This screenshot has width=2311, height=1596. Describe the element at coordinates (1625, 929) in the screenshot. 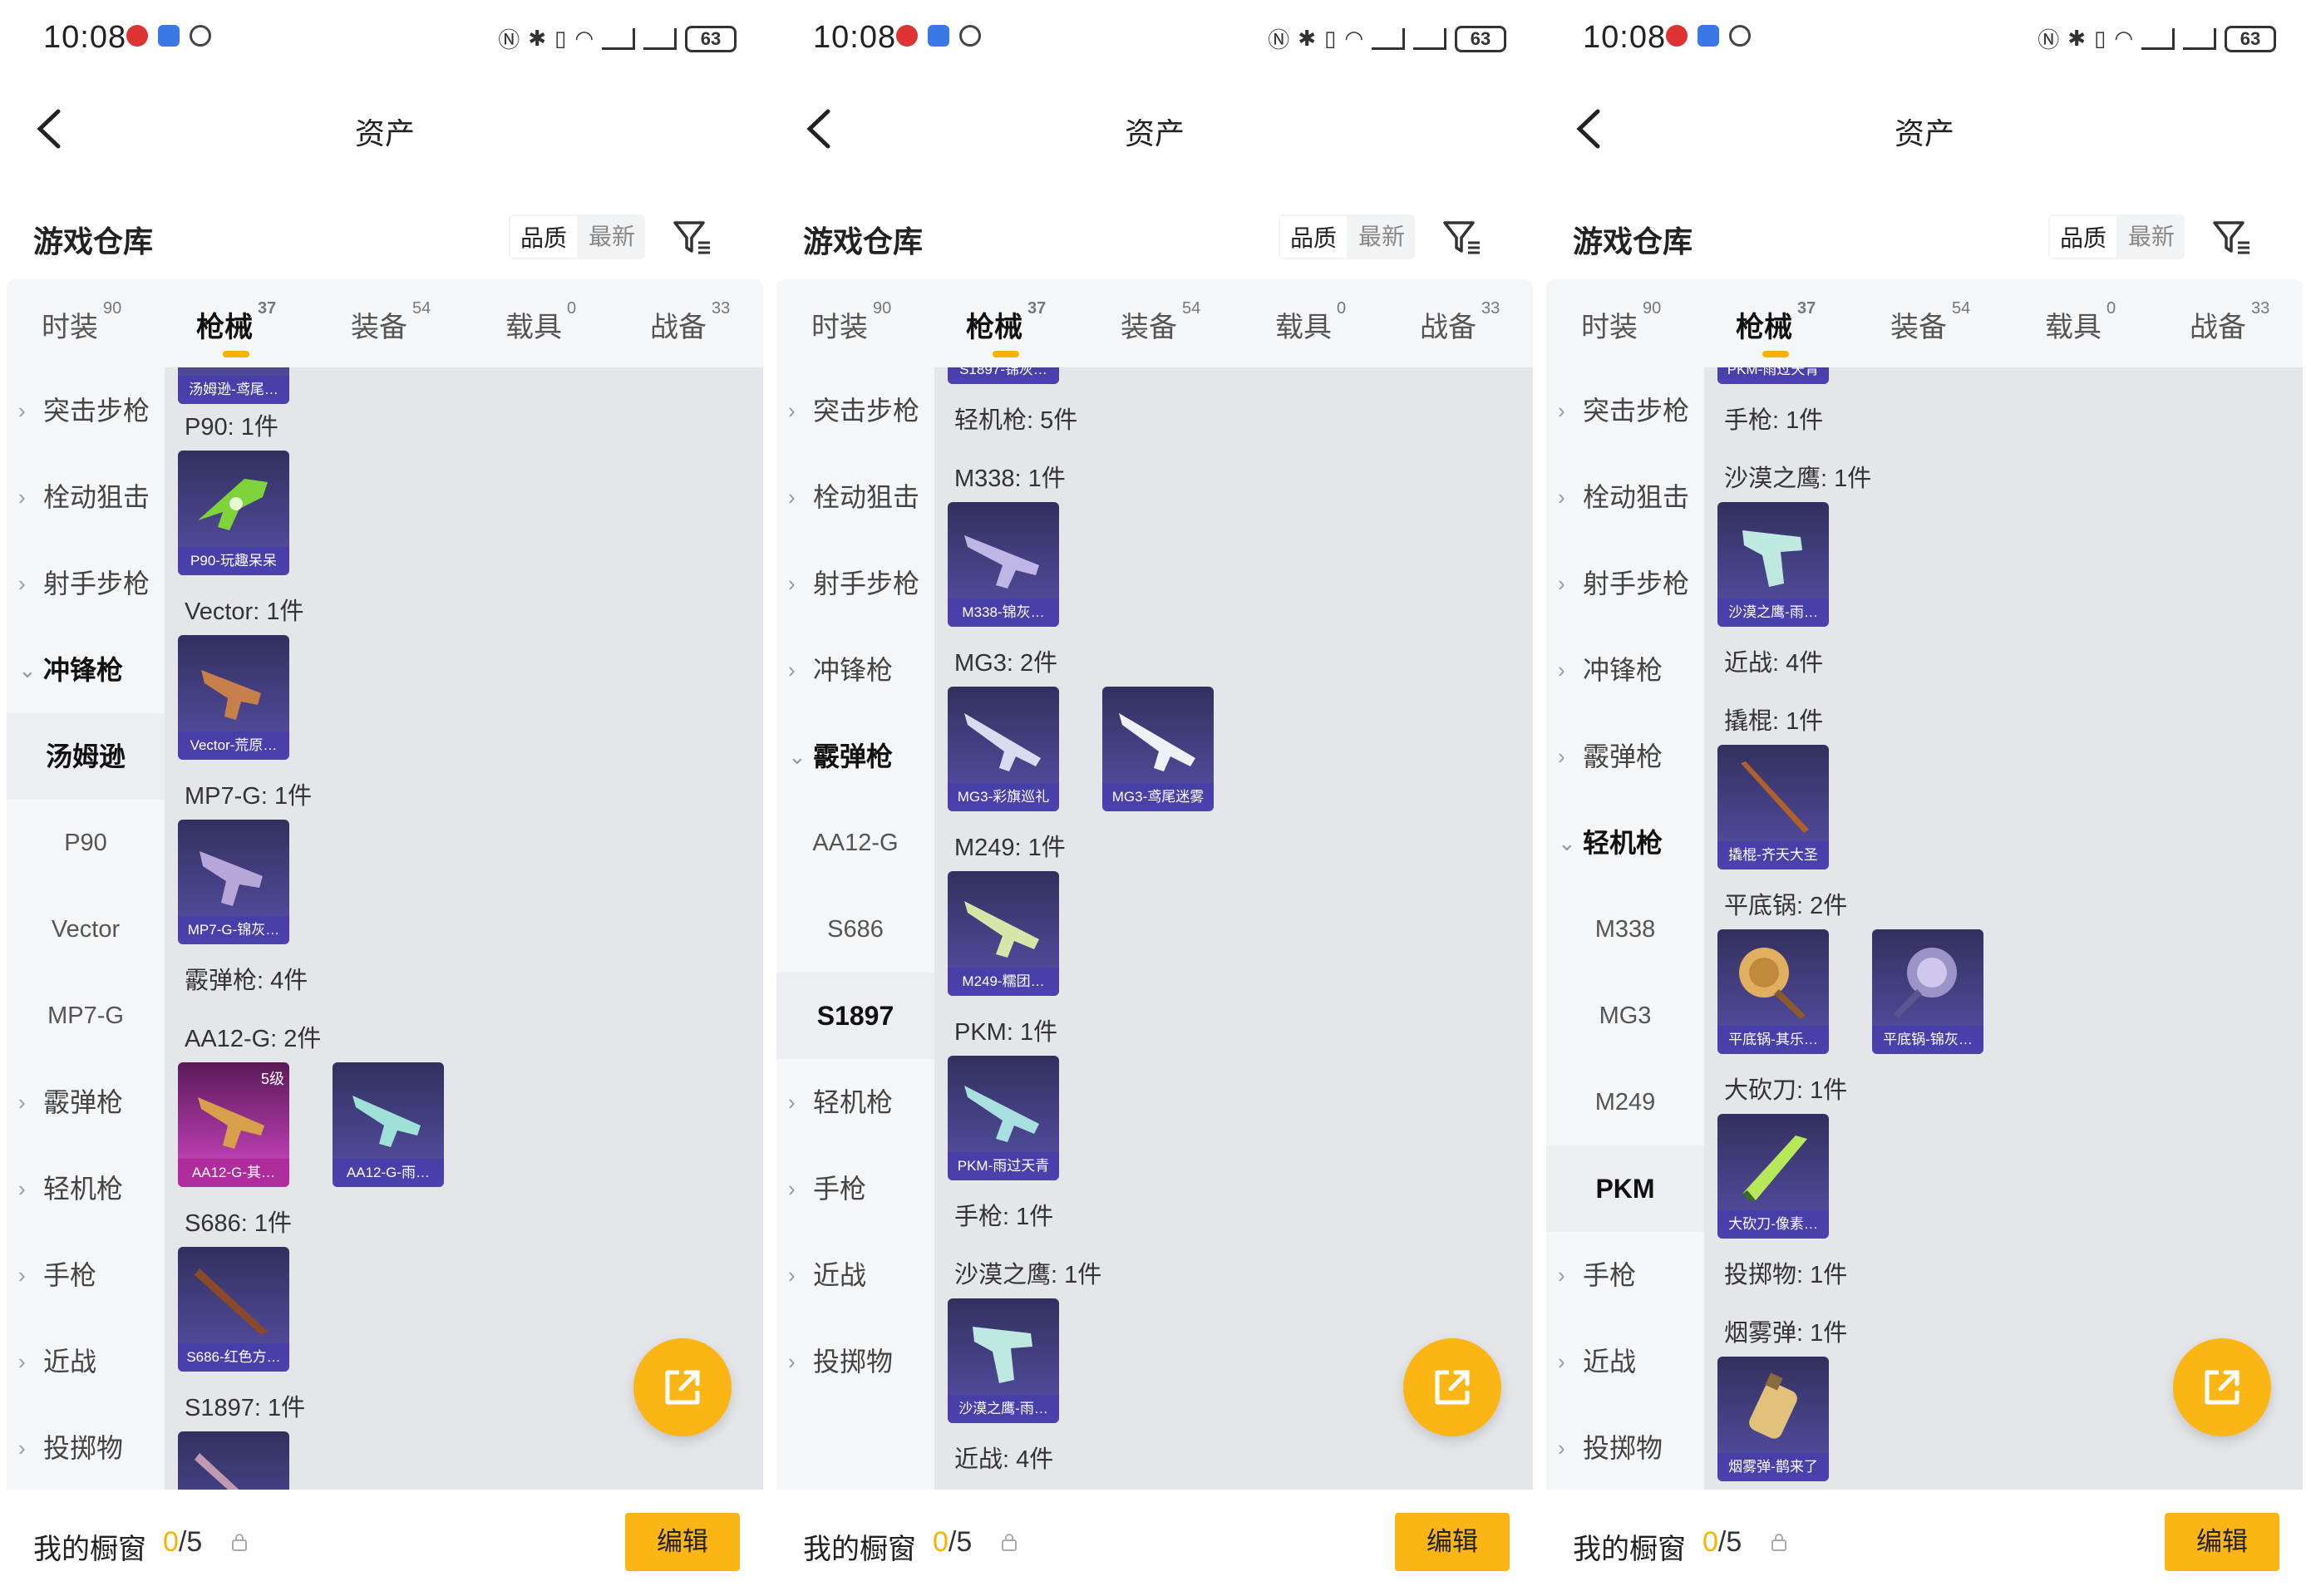

I see `sidebar-subitem: M338` at that location.